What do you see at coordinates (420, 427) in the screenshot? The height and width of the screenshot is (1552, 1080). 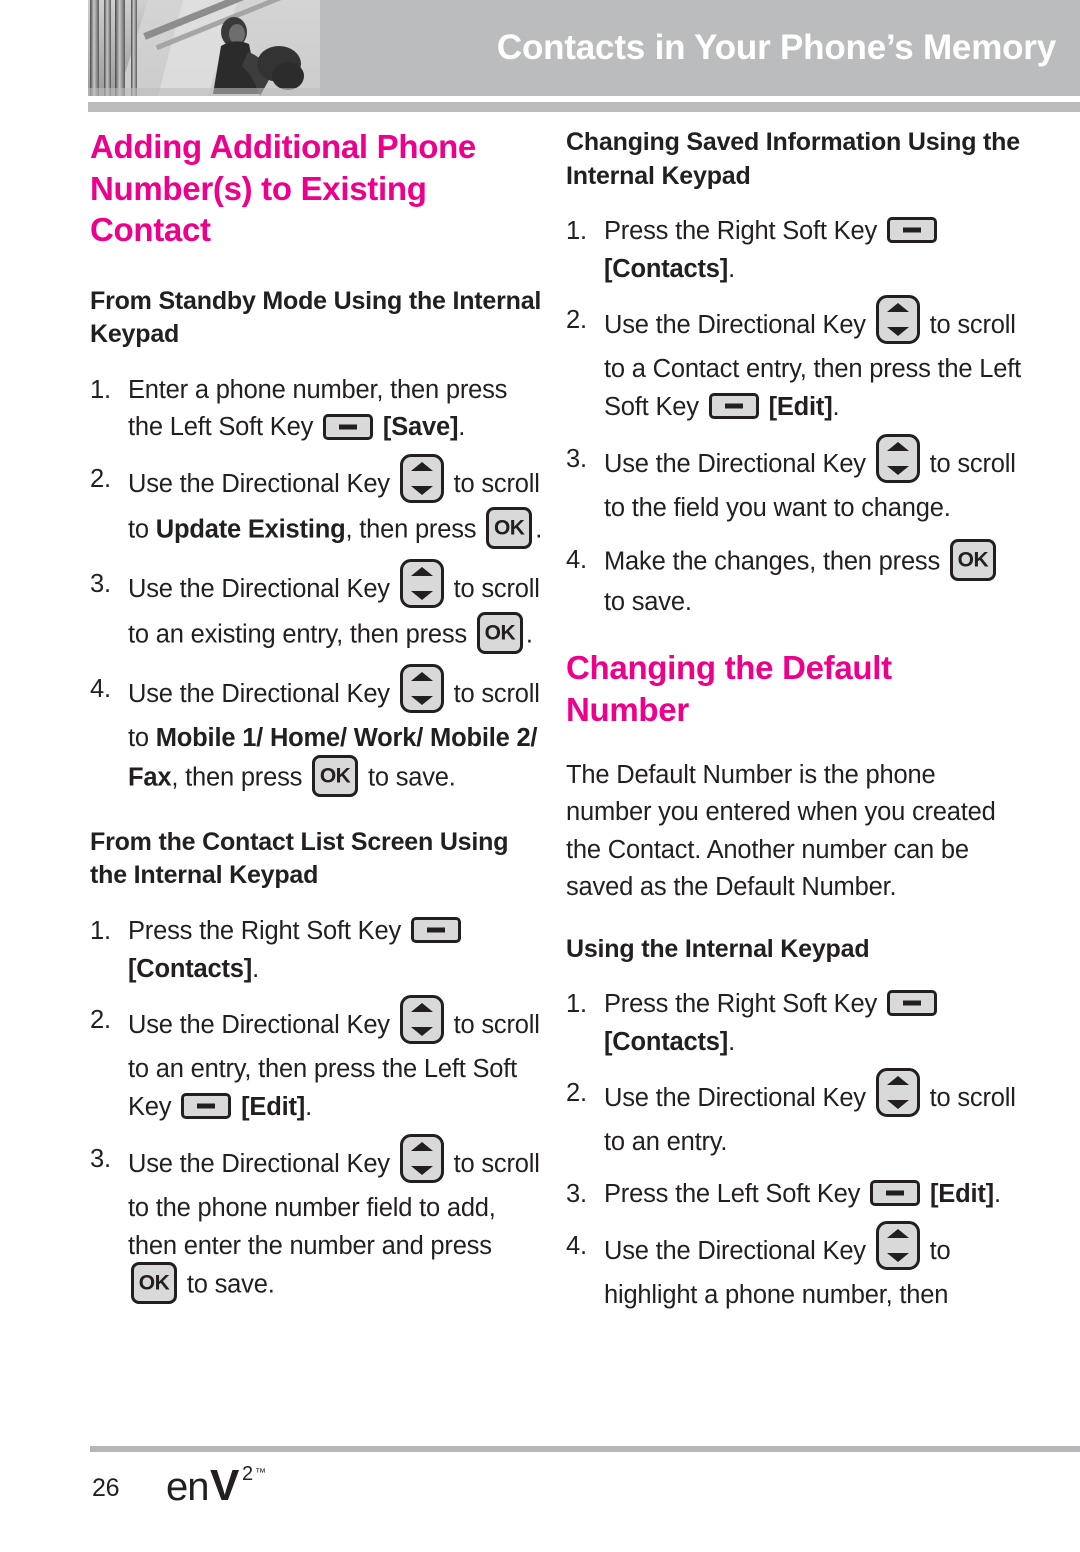 I see `step-emphasis: [Save]` at bounding box center [420, 427].